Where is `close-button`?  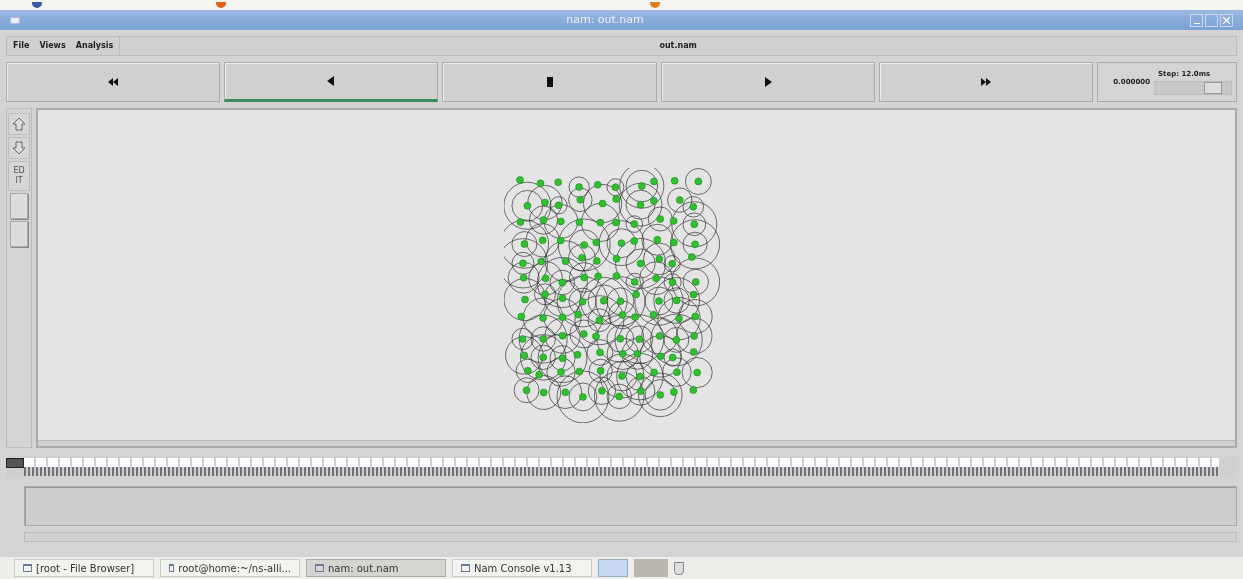 close-button is located at coordinates (1226, 20).